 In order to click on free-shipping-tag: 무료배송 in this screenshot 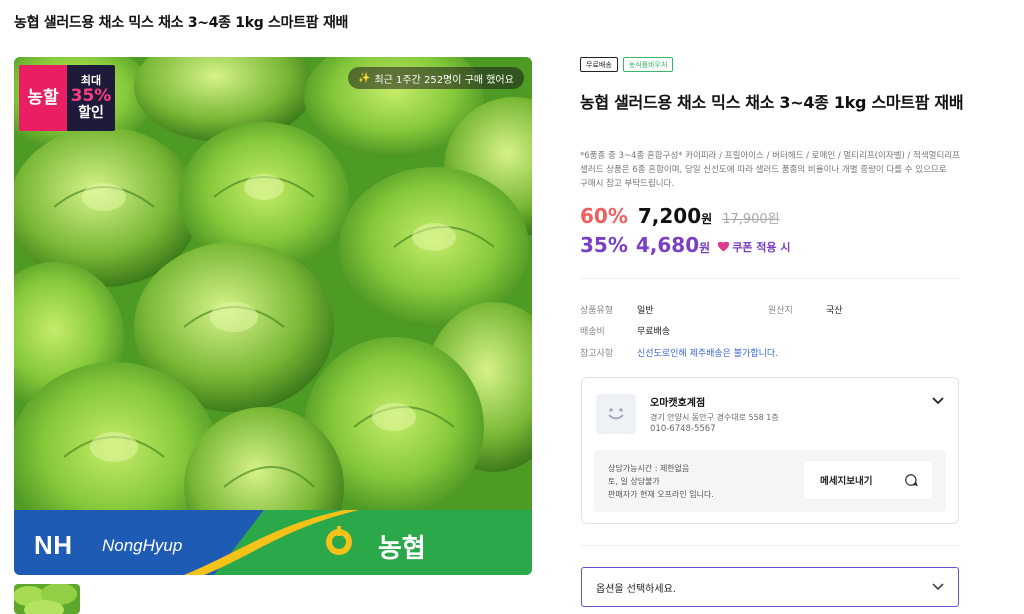, I will do `click(599, 64)`.